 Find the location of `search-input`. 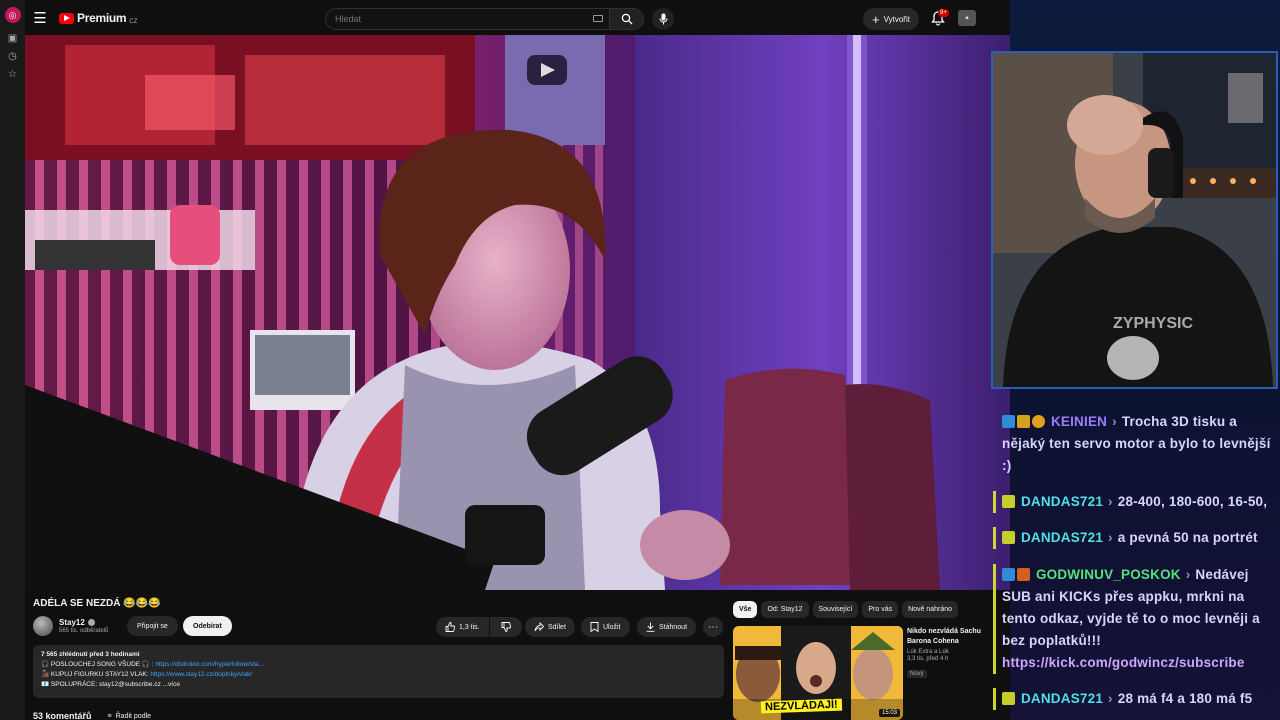

search-input is located at coordinates (455, 19).